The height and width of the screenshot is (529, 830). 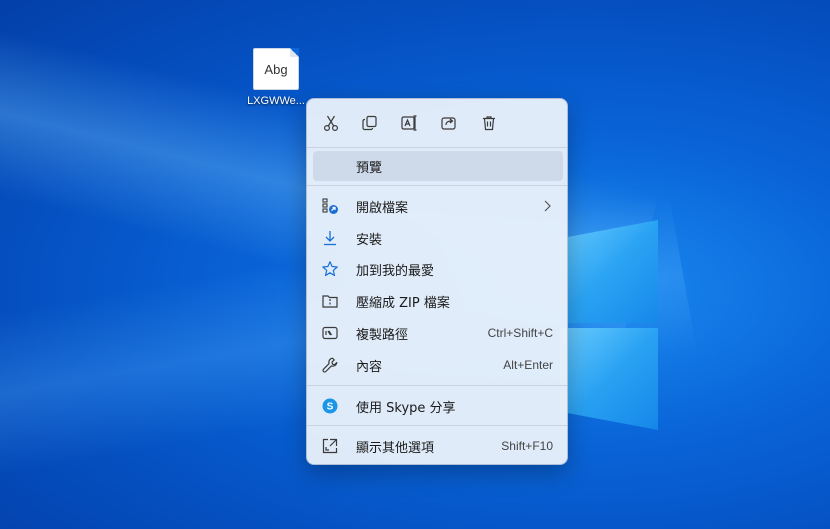 What do you see at coordinates (330, 365) in the screenshot?
I see `wrench-icon` at bounding box center [330, 365].